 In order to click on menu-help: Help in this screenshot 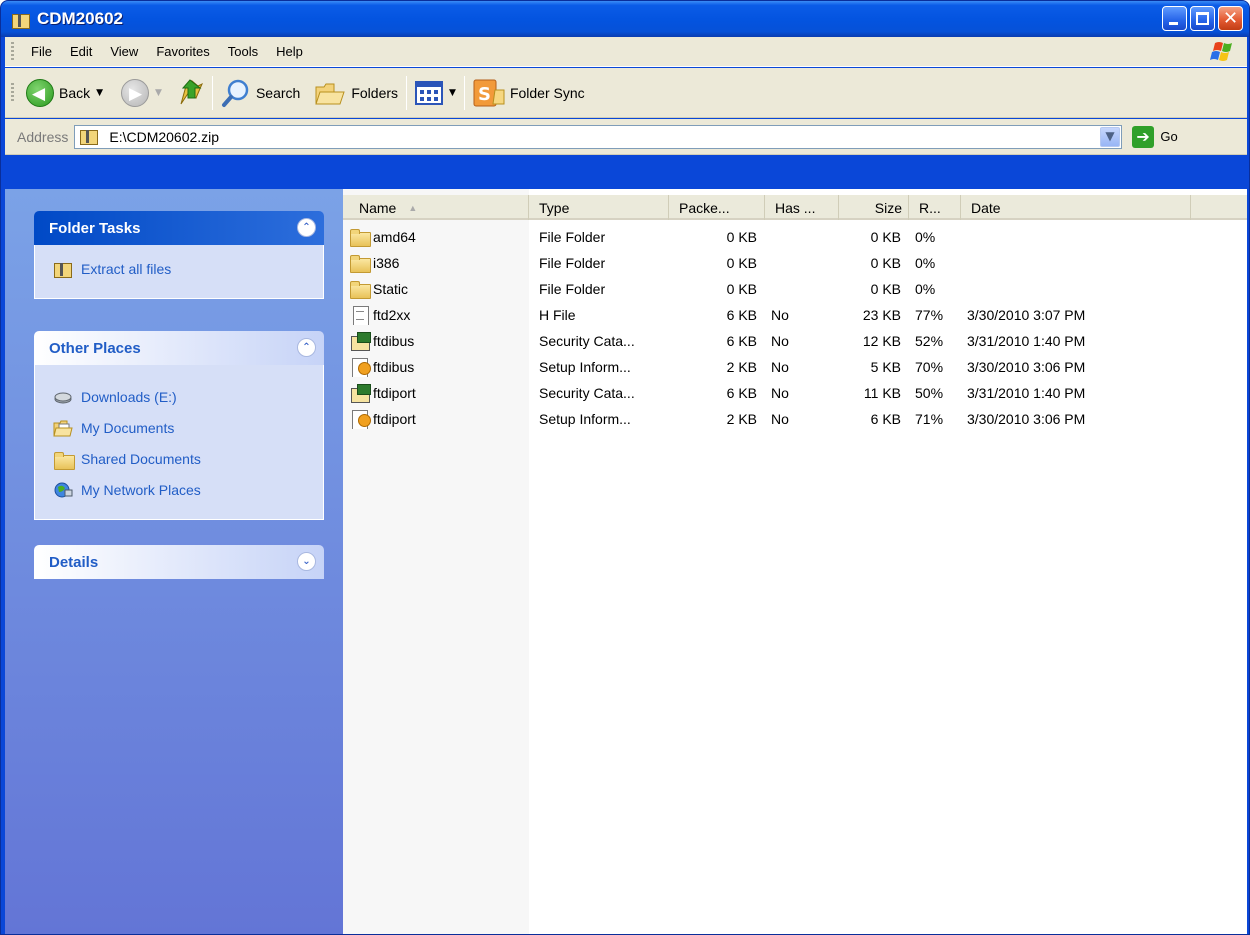, I will do `click(289, 51)`.